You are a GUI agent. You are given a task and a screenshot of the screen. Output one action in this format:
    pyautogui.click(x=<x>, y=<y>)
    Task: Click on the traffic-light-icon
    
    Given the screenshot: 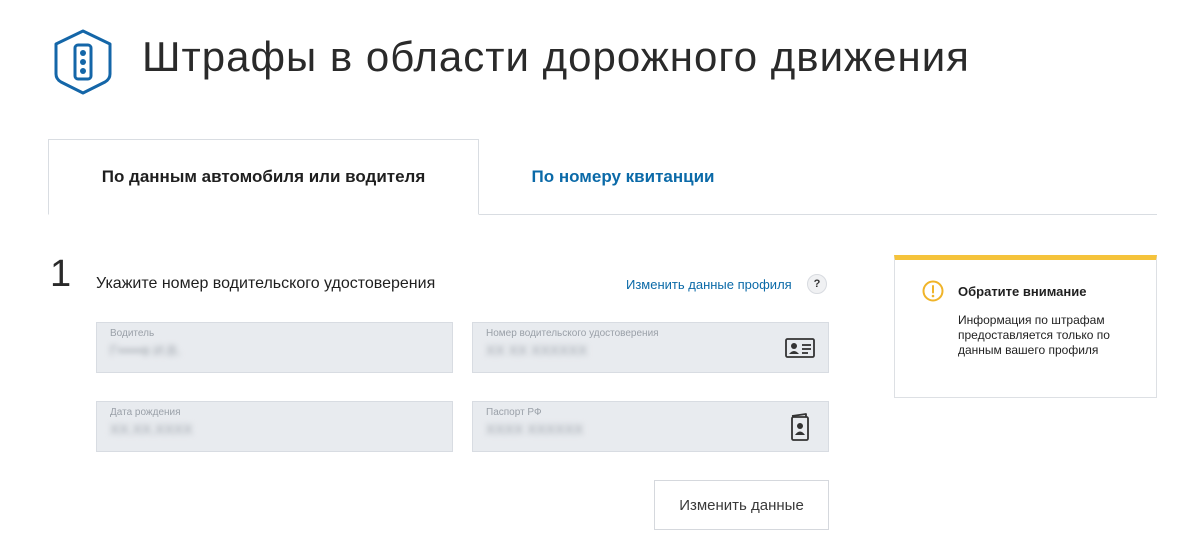 What is the action you would take?
    pyautogui.click(x=83, y=62)
    